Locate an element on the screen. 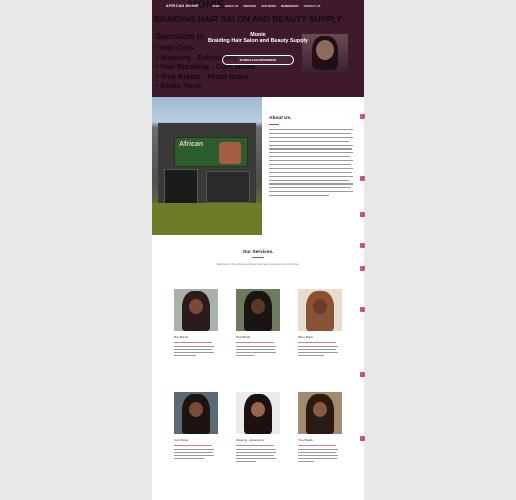 This screenshot has width=516, height=500. service-card-twist-braid: Twist Braid is located at coordinates (259, 322).